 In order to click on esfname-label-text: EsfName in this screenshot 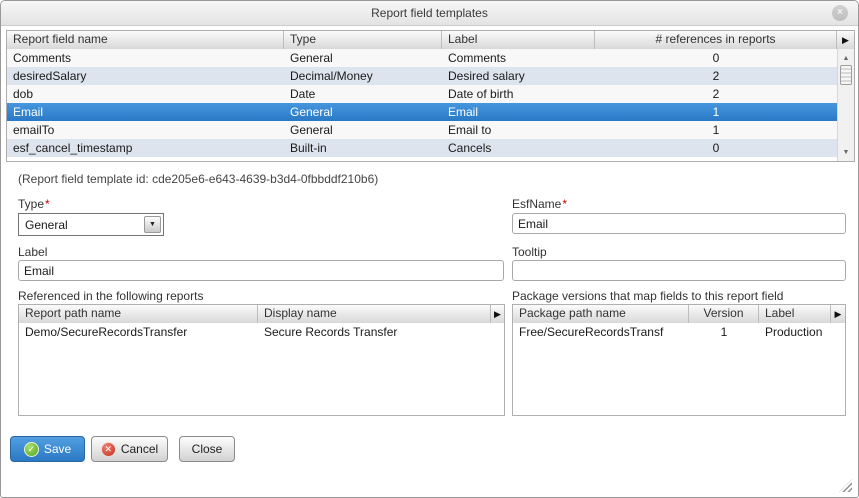, I will do `click(537, 204)`.